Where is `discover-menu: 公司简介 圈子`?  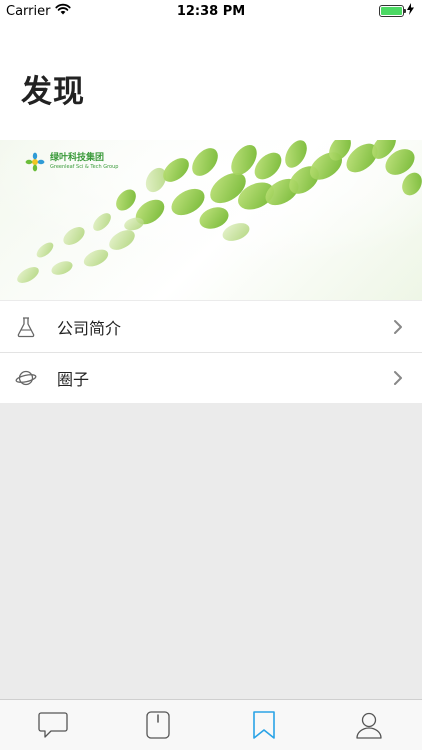
discover-menu: 公司简介 圈子 is located at coordinates (211, 352).